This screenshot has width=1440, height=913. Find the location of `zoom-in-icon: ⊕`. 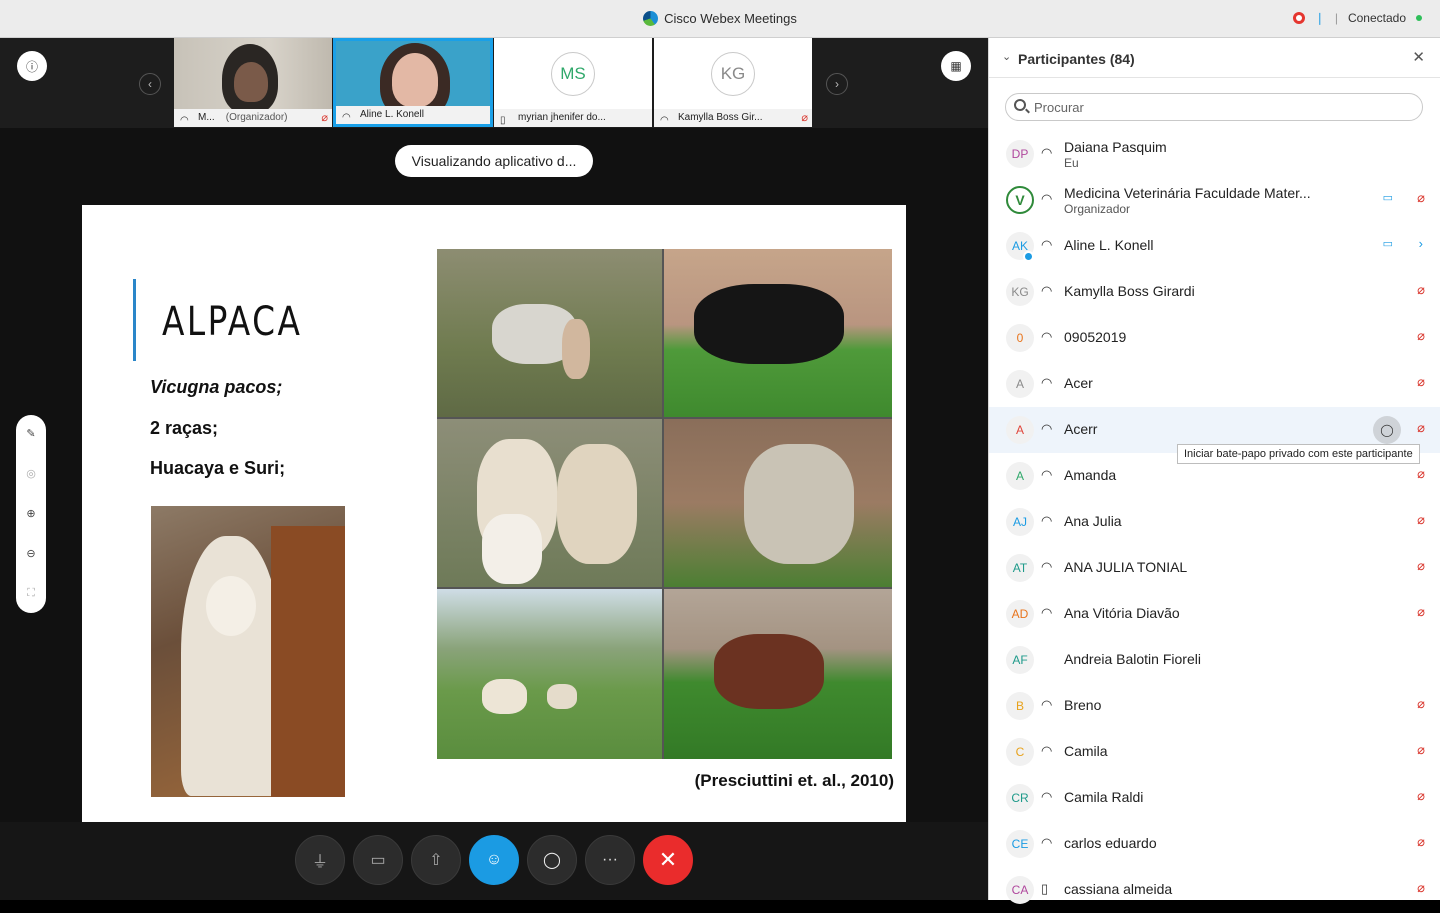

zoom-in-icon: ⊕ is located at coordinates (31, 513).